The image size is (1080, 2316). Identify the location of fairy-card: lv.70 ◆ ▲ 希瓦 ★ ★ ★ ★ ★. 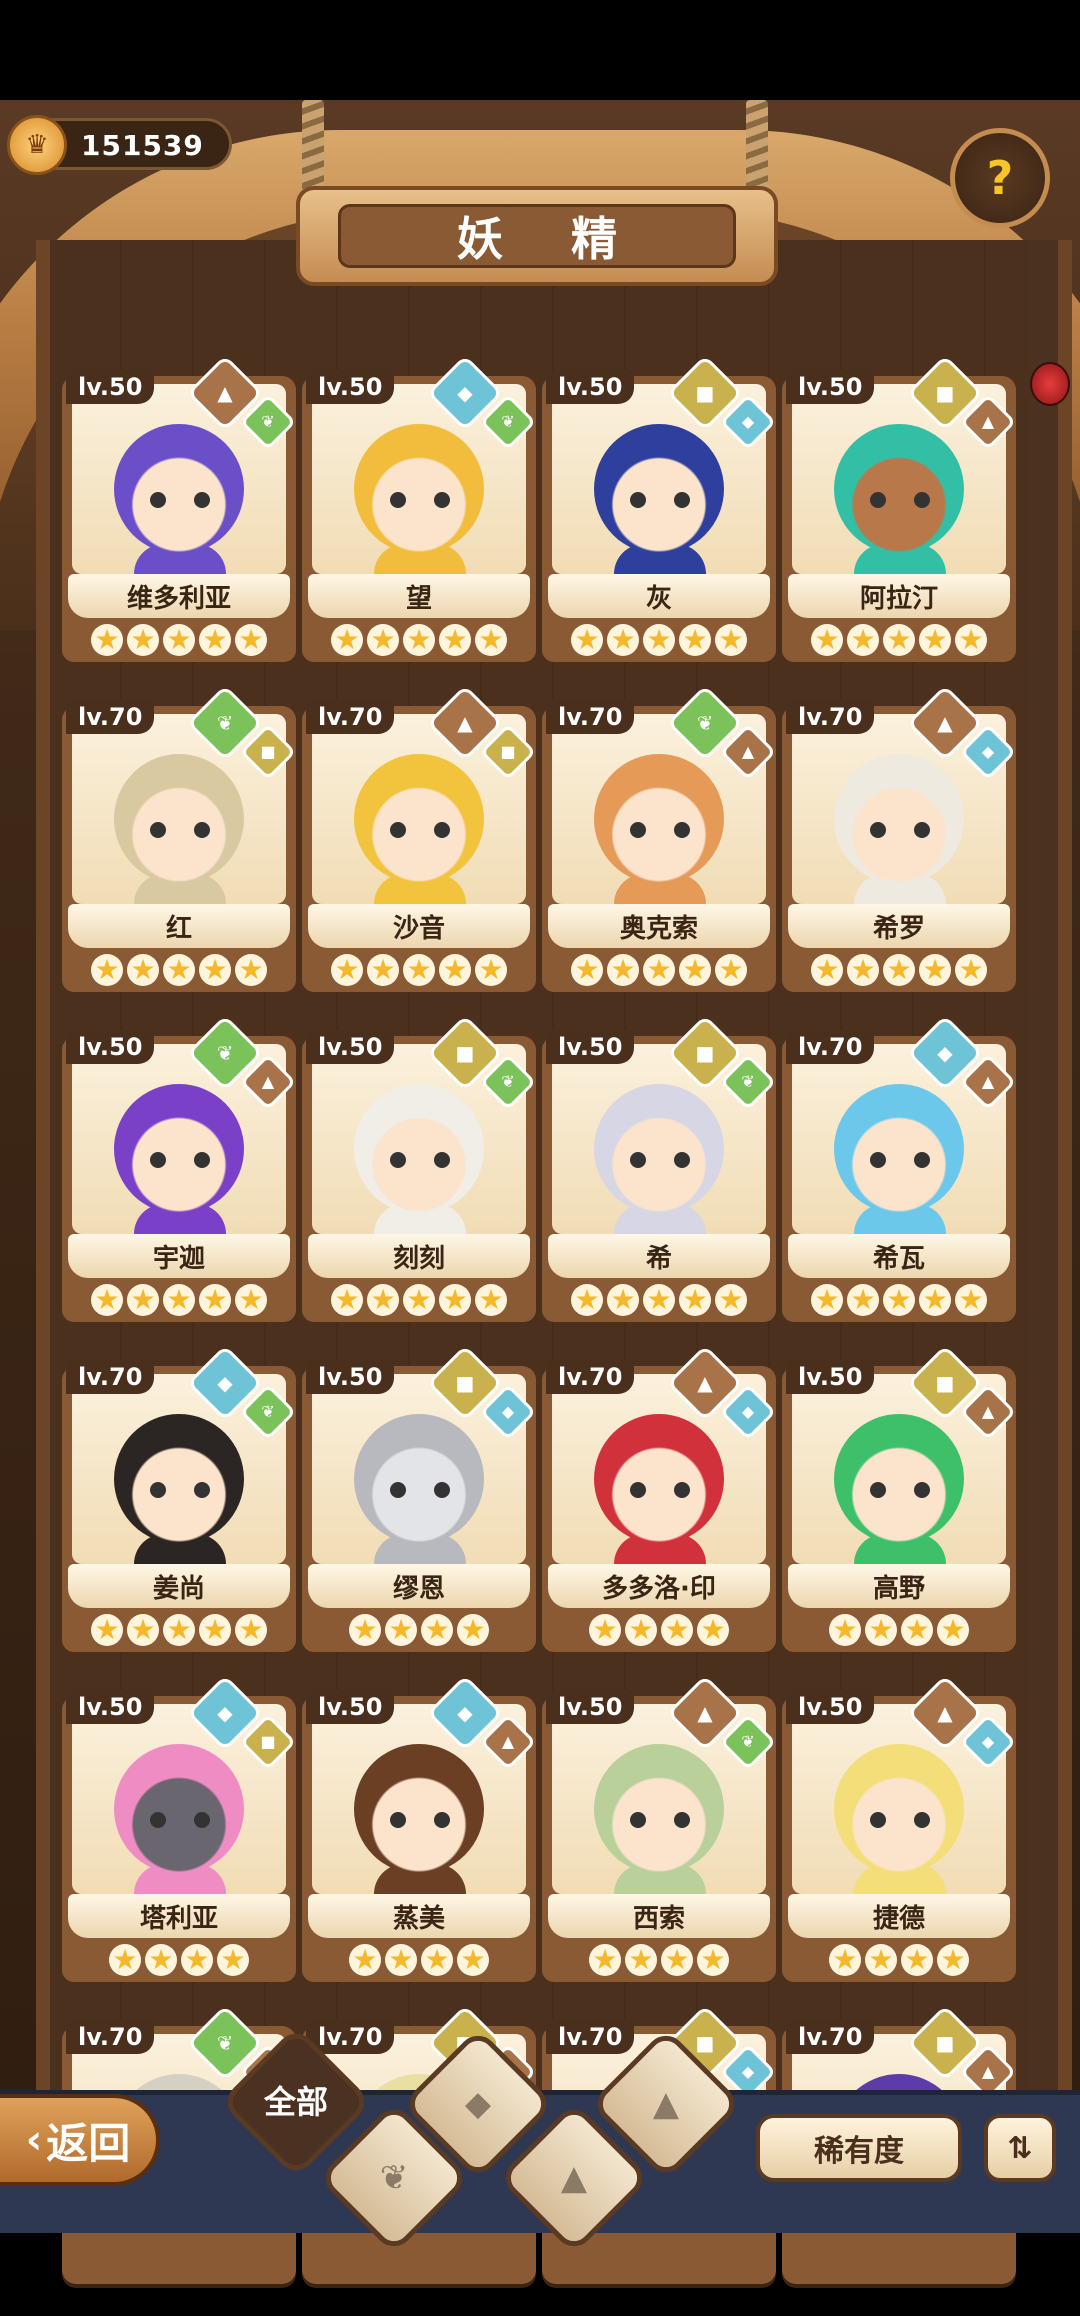
(899, 1170).